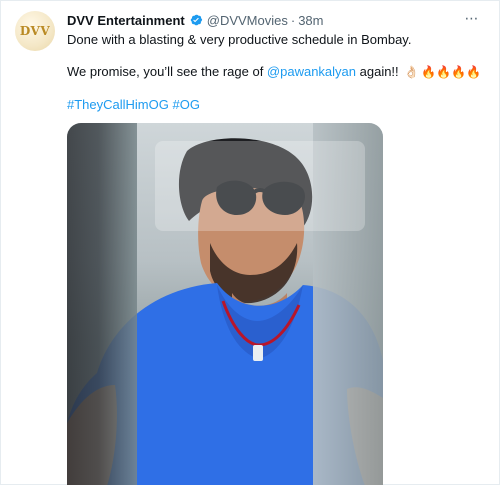 This screenshot has width=500, height=485. Describe the element at coordinates (412, 72) in the screenshot. I see `ok-hand-emoji-icon: 👌🏻` at that location.